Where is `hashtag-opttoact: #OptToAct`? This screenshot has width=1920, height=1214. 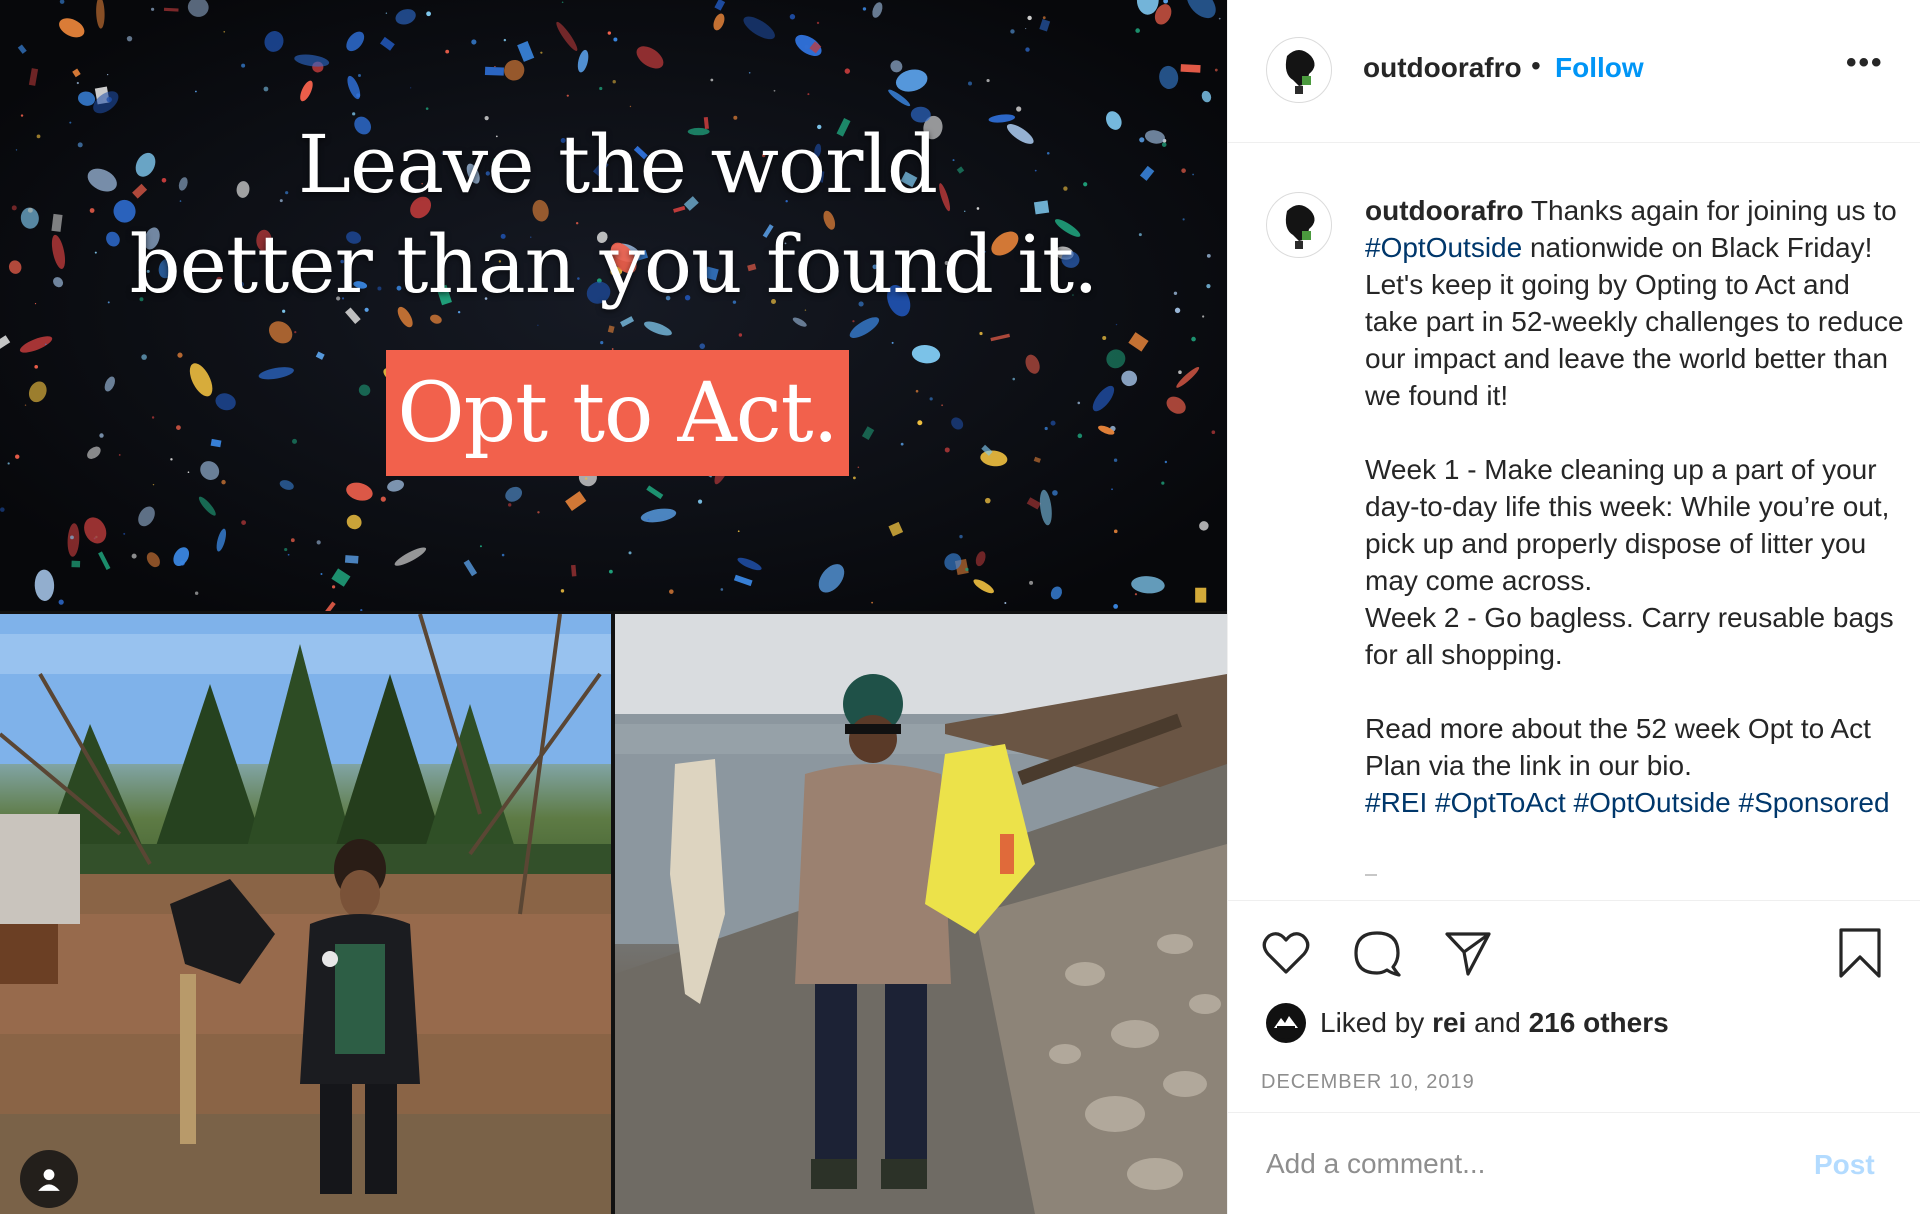 hashtag-opttoact: #OptToAct is located at coordinates (1500, 802).